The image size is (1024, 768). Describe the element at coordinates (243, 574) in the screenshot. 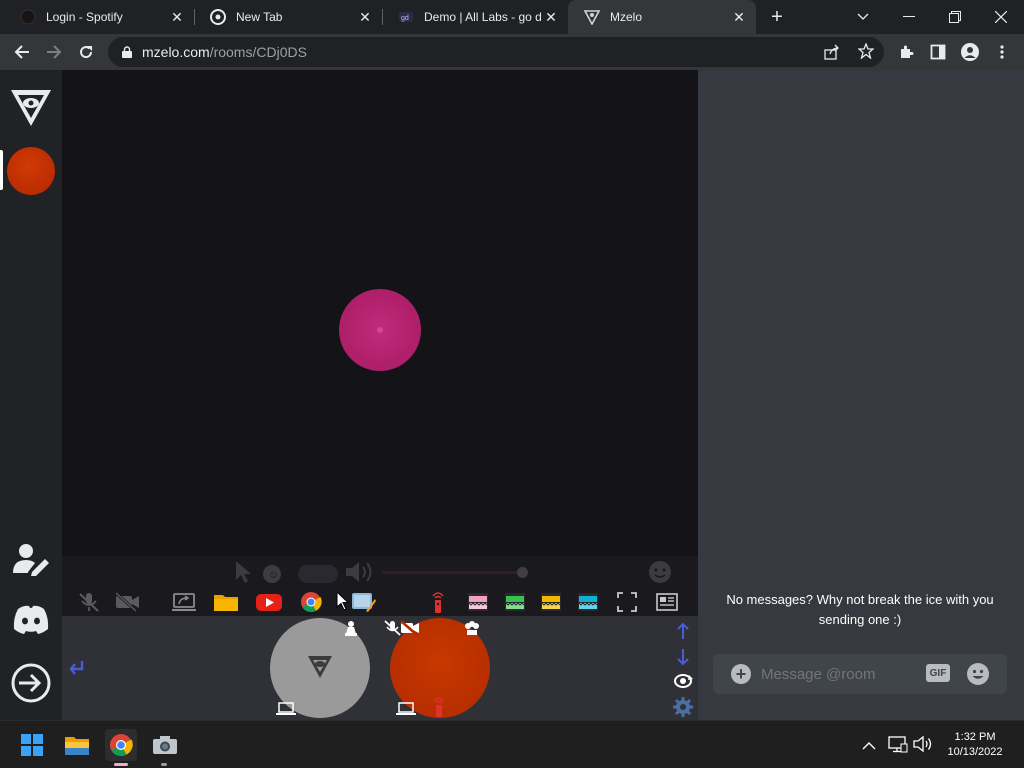

I see `pointer-icon` at that location.